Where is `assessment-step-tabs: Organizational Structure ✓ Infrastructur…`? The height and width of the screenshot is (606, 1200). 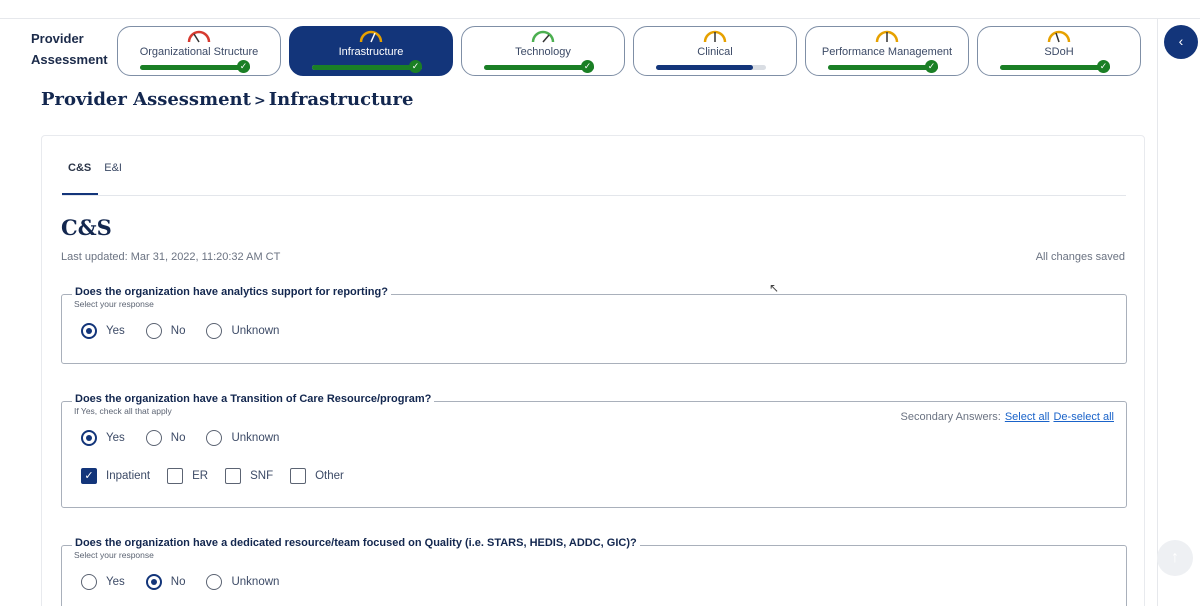 assessment-step-tabs: Organizational Structure ✓ Infrastructur… is located at coordinates (629, 51).